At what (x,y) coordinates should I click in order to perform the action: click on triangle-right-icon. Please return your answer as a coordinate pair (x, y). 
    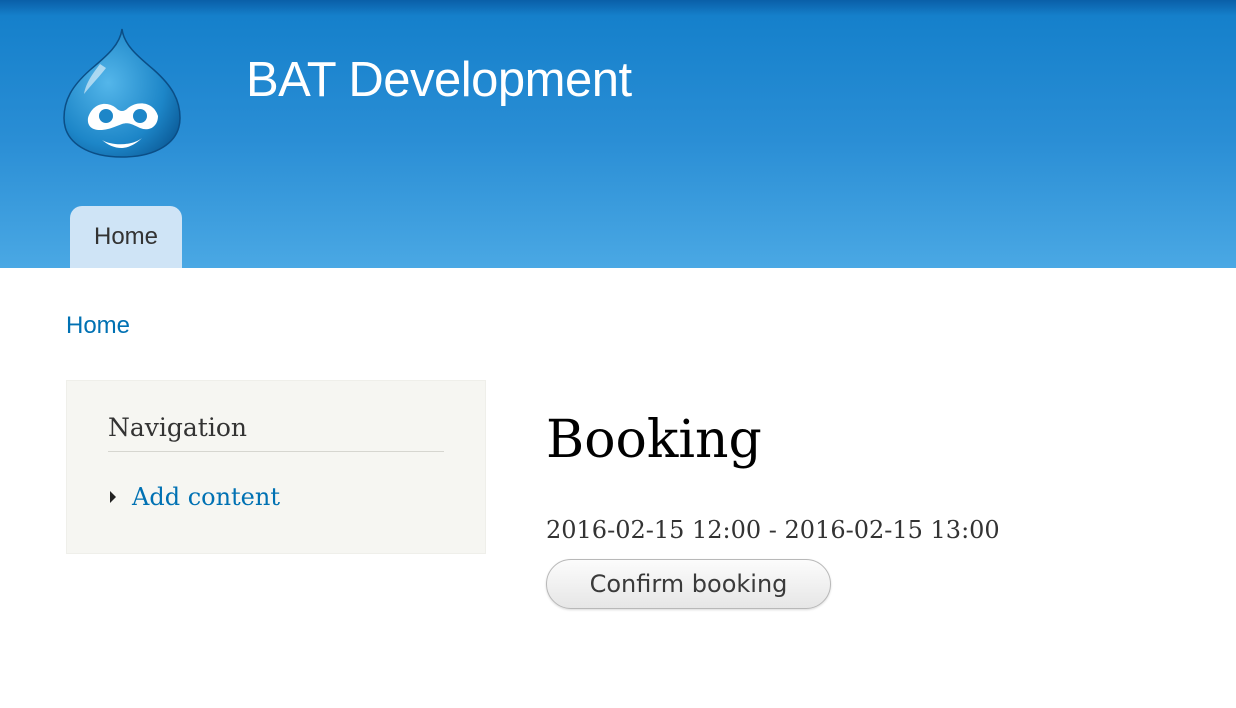
    Looking at the image, I should click on (113, 497).